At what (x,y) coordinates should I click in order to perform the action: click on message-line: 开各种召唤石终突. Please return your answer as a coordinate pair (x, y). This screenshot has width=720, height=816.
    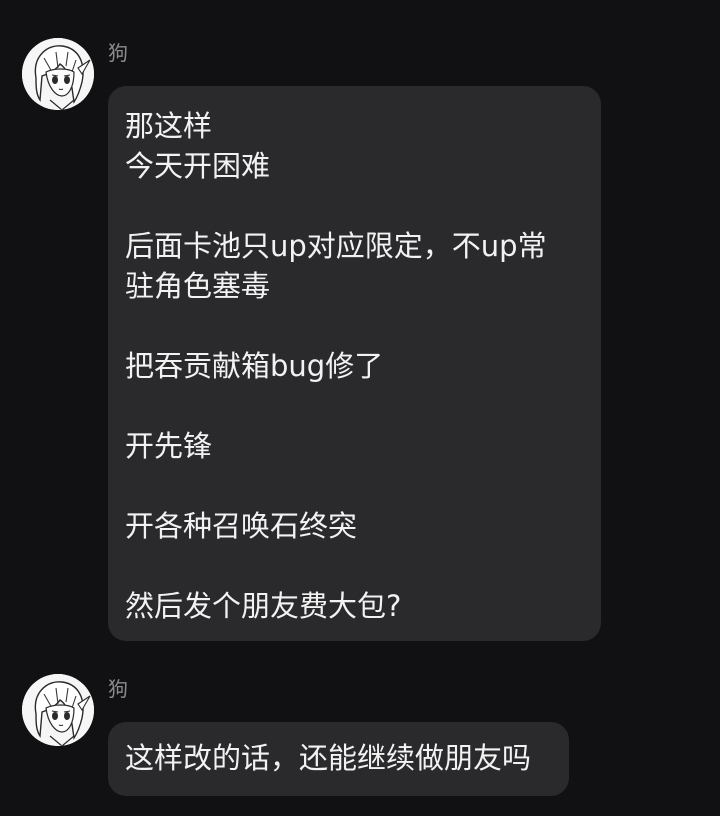
    Looking at the image, I should click on (241, 526).